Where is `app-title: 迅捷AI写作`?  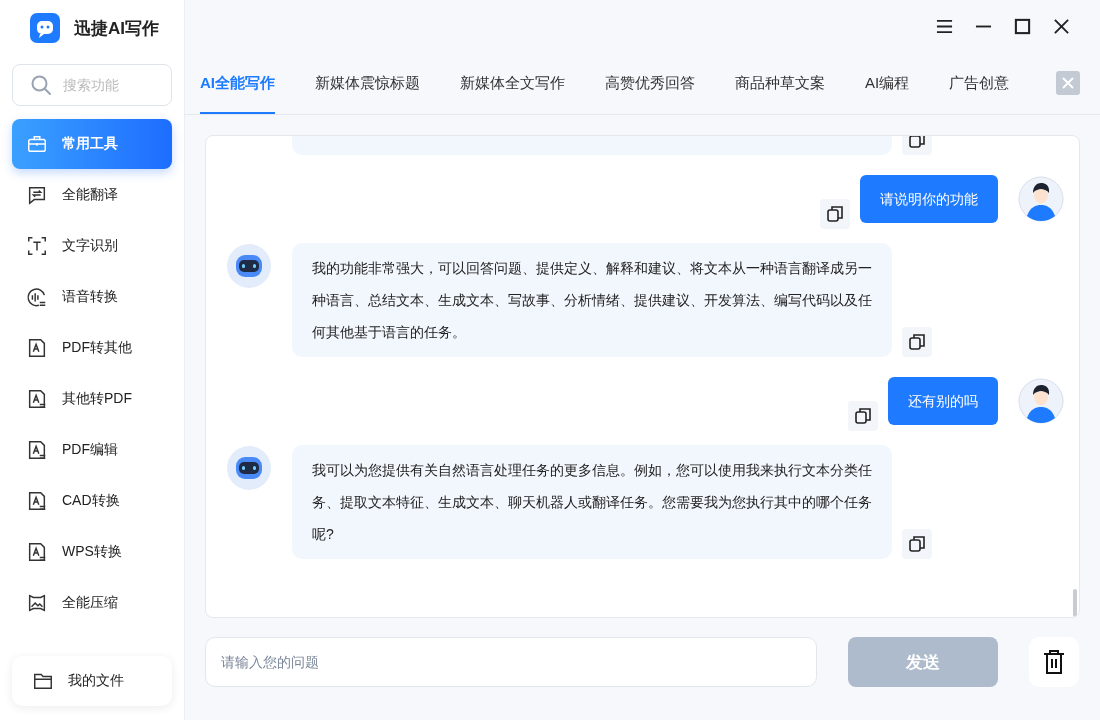 app-title: 迅捷AI写作 is located at coordinates (116, 28).